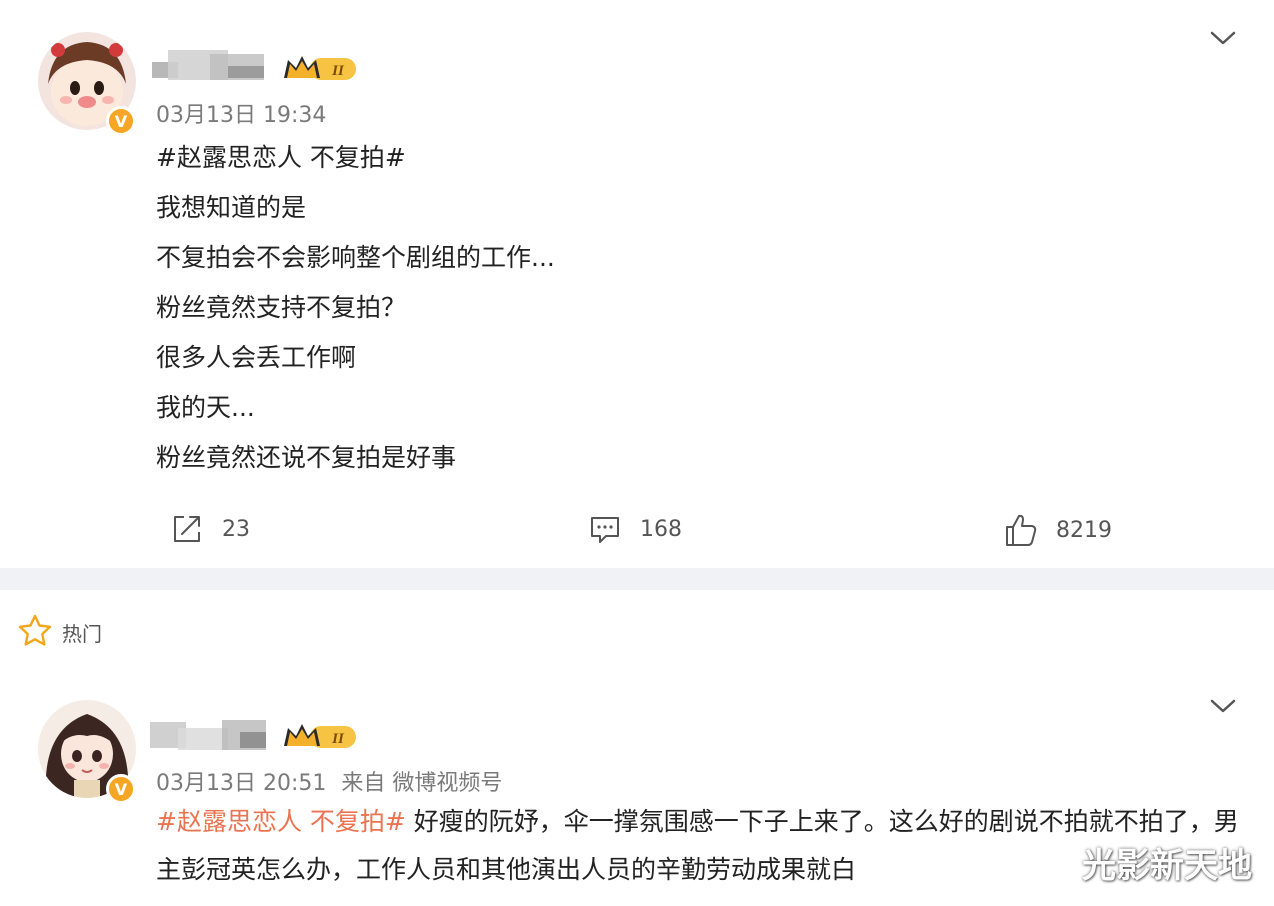 This screenshot has height=906, width=1274. Describe the element at coordinates (605, 530) in the screenshot. I see `comment-icon` at that location.